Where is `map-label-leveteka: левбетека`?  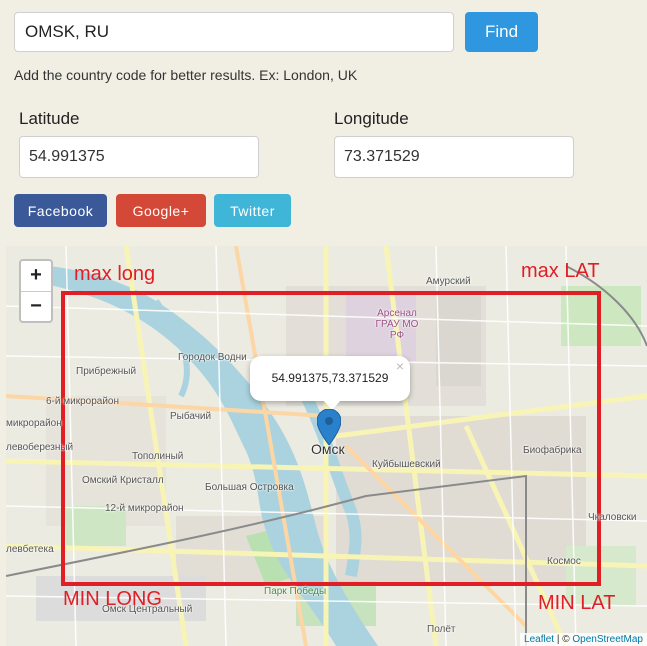 map-label-leveteka: левбетека is located at coordinates (30, 549).